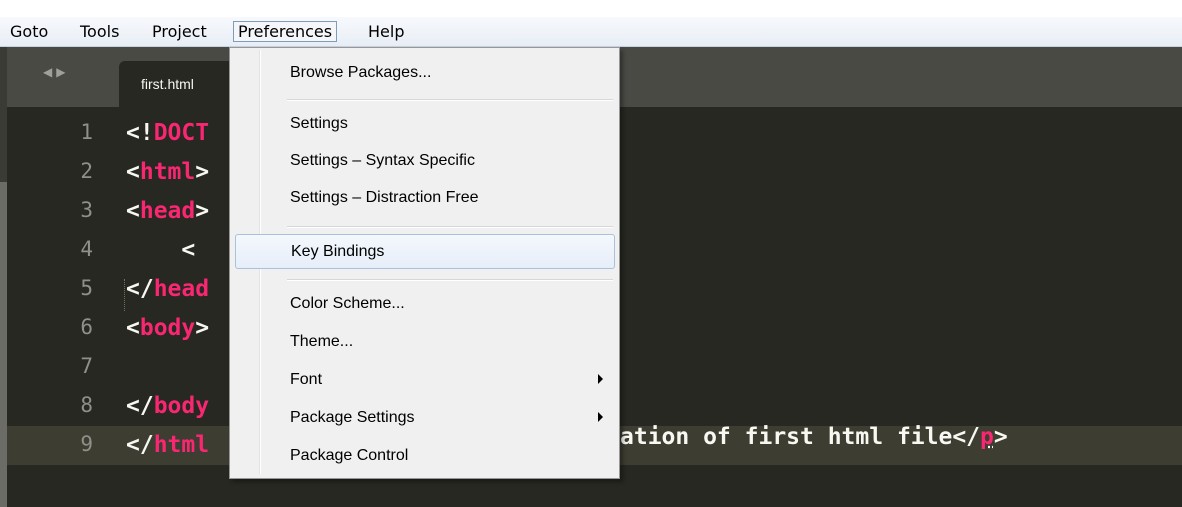 This screenshot has height=507, width=1182. Describe the element at coordinates (167, 84) in the screenshot. I see `tab-label: first.html` at that location.